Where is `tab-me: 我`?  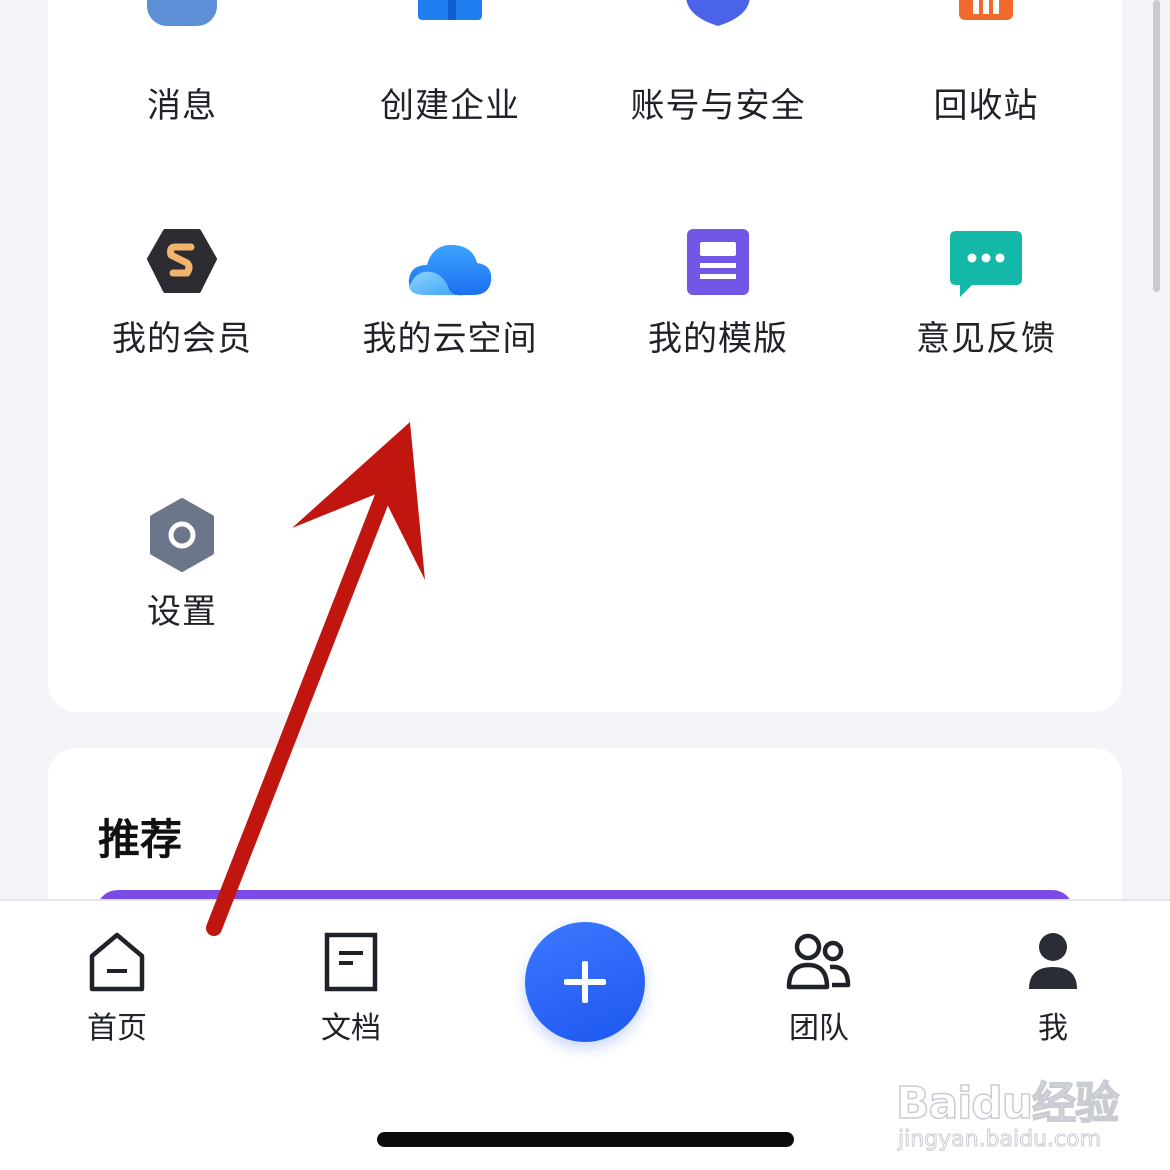 tab-me: 我 is located at coordinates (1053, 989).